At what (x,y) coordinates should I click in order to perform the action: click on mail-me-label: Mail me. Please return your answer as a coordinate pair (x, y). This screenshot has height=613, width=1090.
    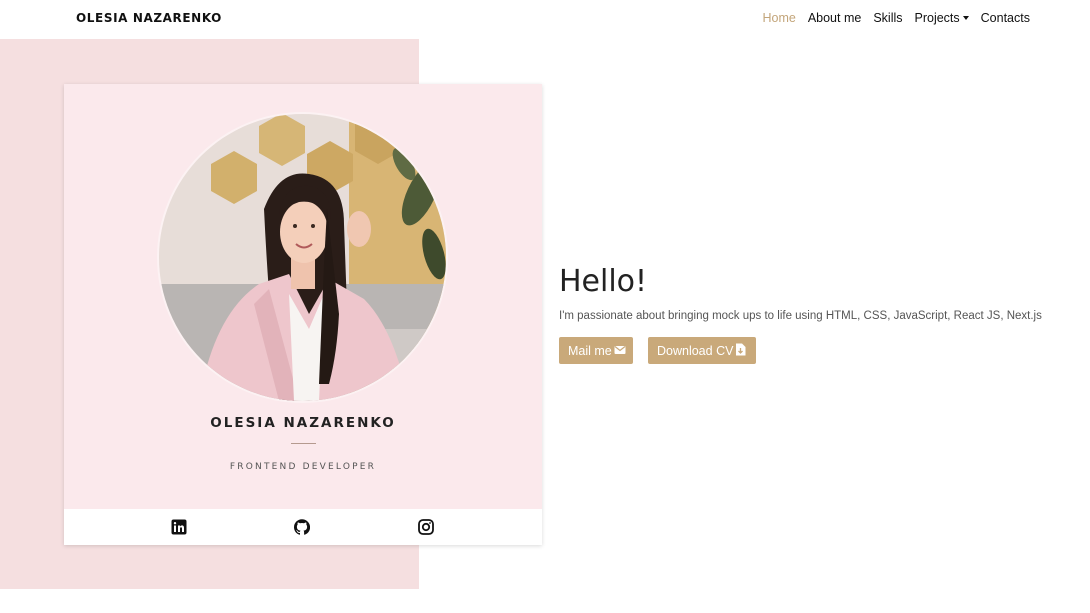
    Looking at the image, I should click on (590, 350).